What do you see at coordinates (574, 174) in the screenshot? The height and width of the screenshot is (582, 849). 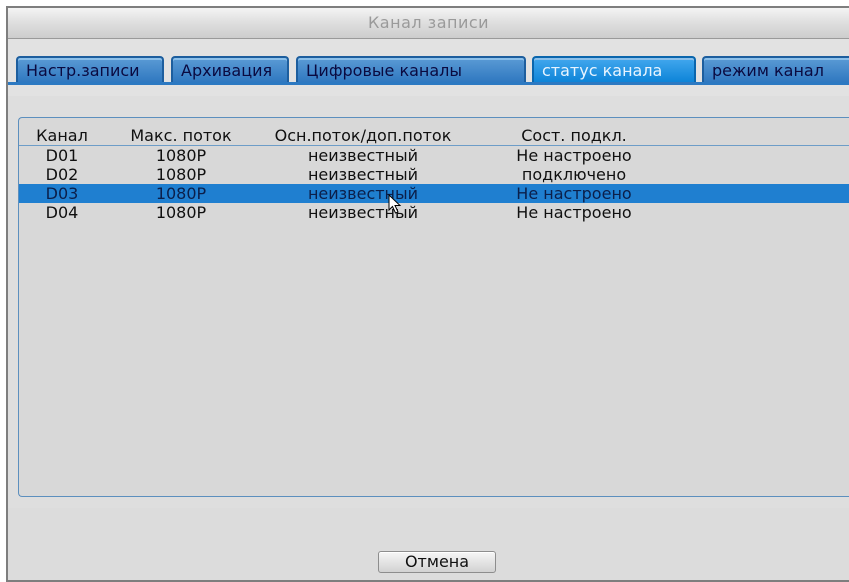 I see `cell-connection-state: подключено` at bounding box center [574, 174].